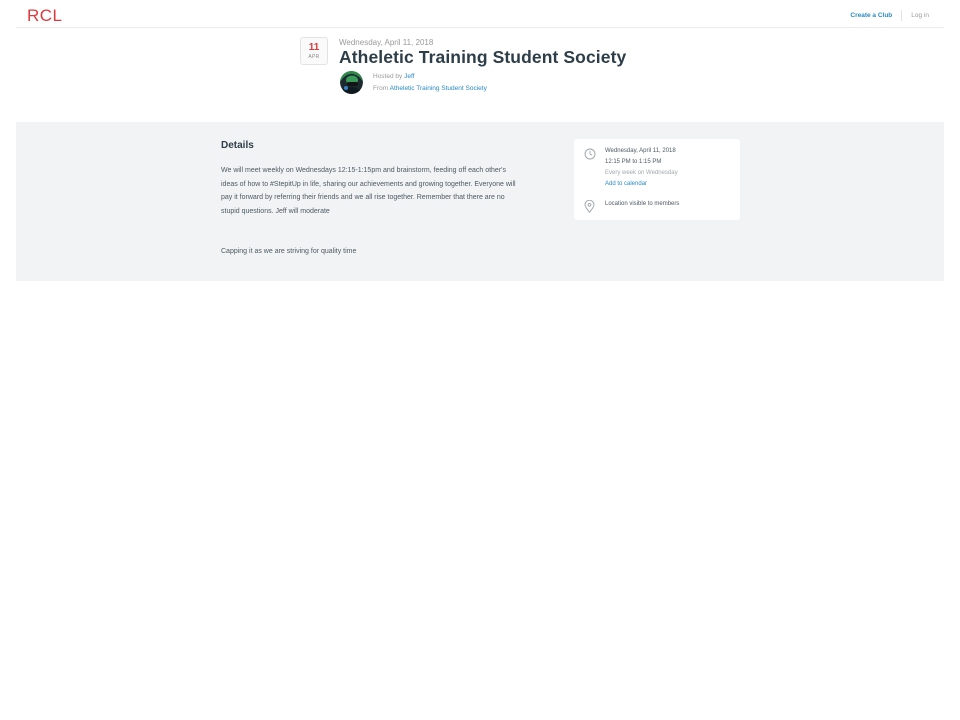 This screenshot has width=960, height=720. What do you see at coordinates (480, 14) in the screenshot?
I see `top-bar: RCL Create a Club Log in` at bounding box center [480, 14].